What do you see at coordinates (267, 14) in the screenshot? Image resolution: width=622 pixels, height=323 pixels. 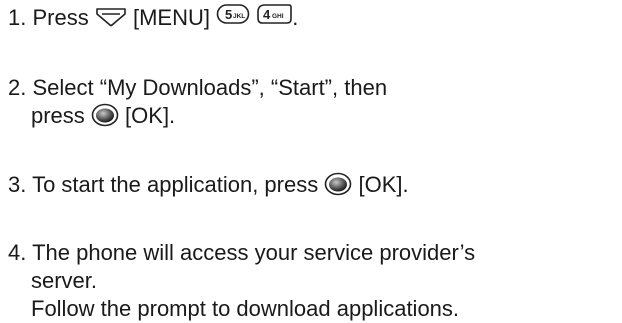 I see `svg-text: 4` at bounding box center [267, 14].